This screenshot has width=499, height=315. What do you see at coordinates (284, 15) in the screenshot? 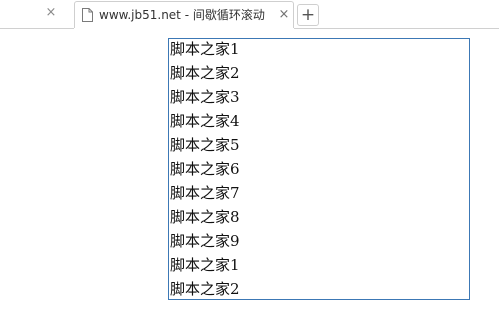
I see `tab-close-icon: ×` at bounding box center [284, 15].